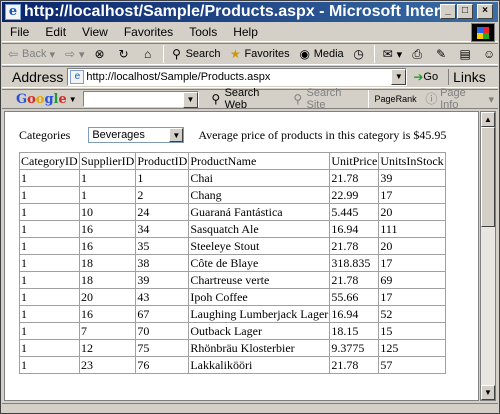  What do you see at coordinates (259, 297) in the screenshot?
I see `table-cell: Ipoh Coffee` at bounding box center [259, 297].